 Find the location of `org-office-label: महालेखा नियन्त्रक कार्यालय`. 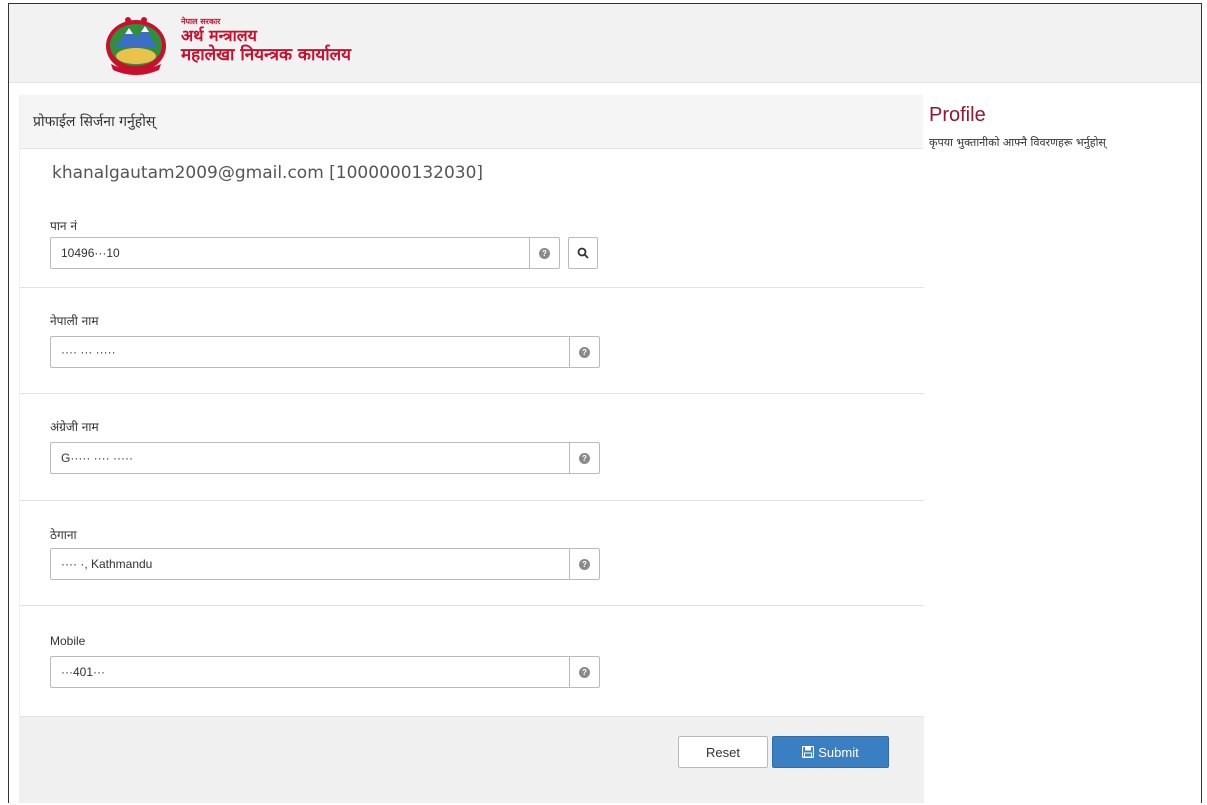

org-office-label: महालेखा नियन्त्रक कार्यालय is located at coordinates (266, 55).